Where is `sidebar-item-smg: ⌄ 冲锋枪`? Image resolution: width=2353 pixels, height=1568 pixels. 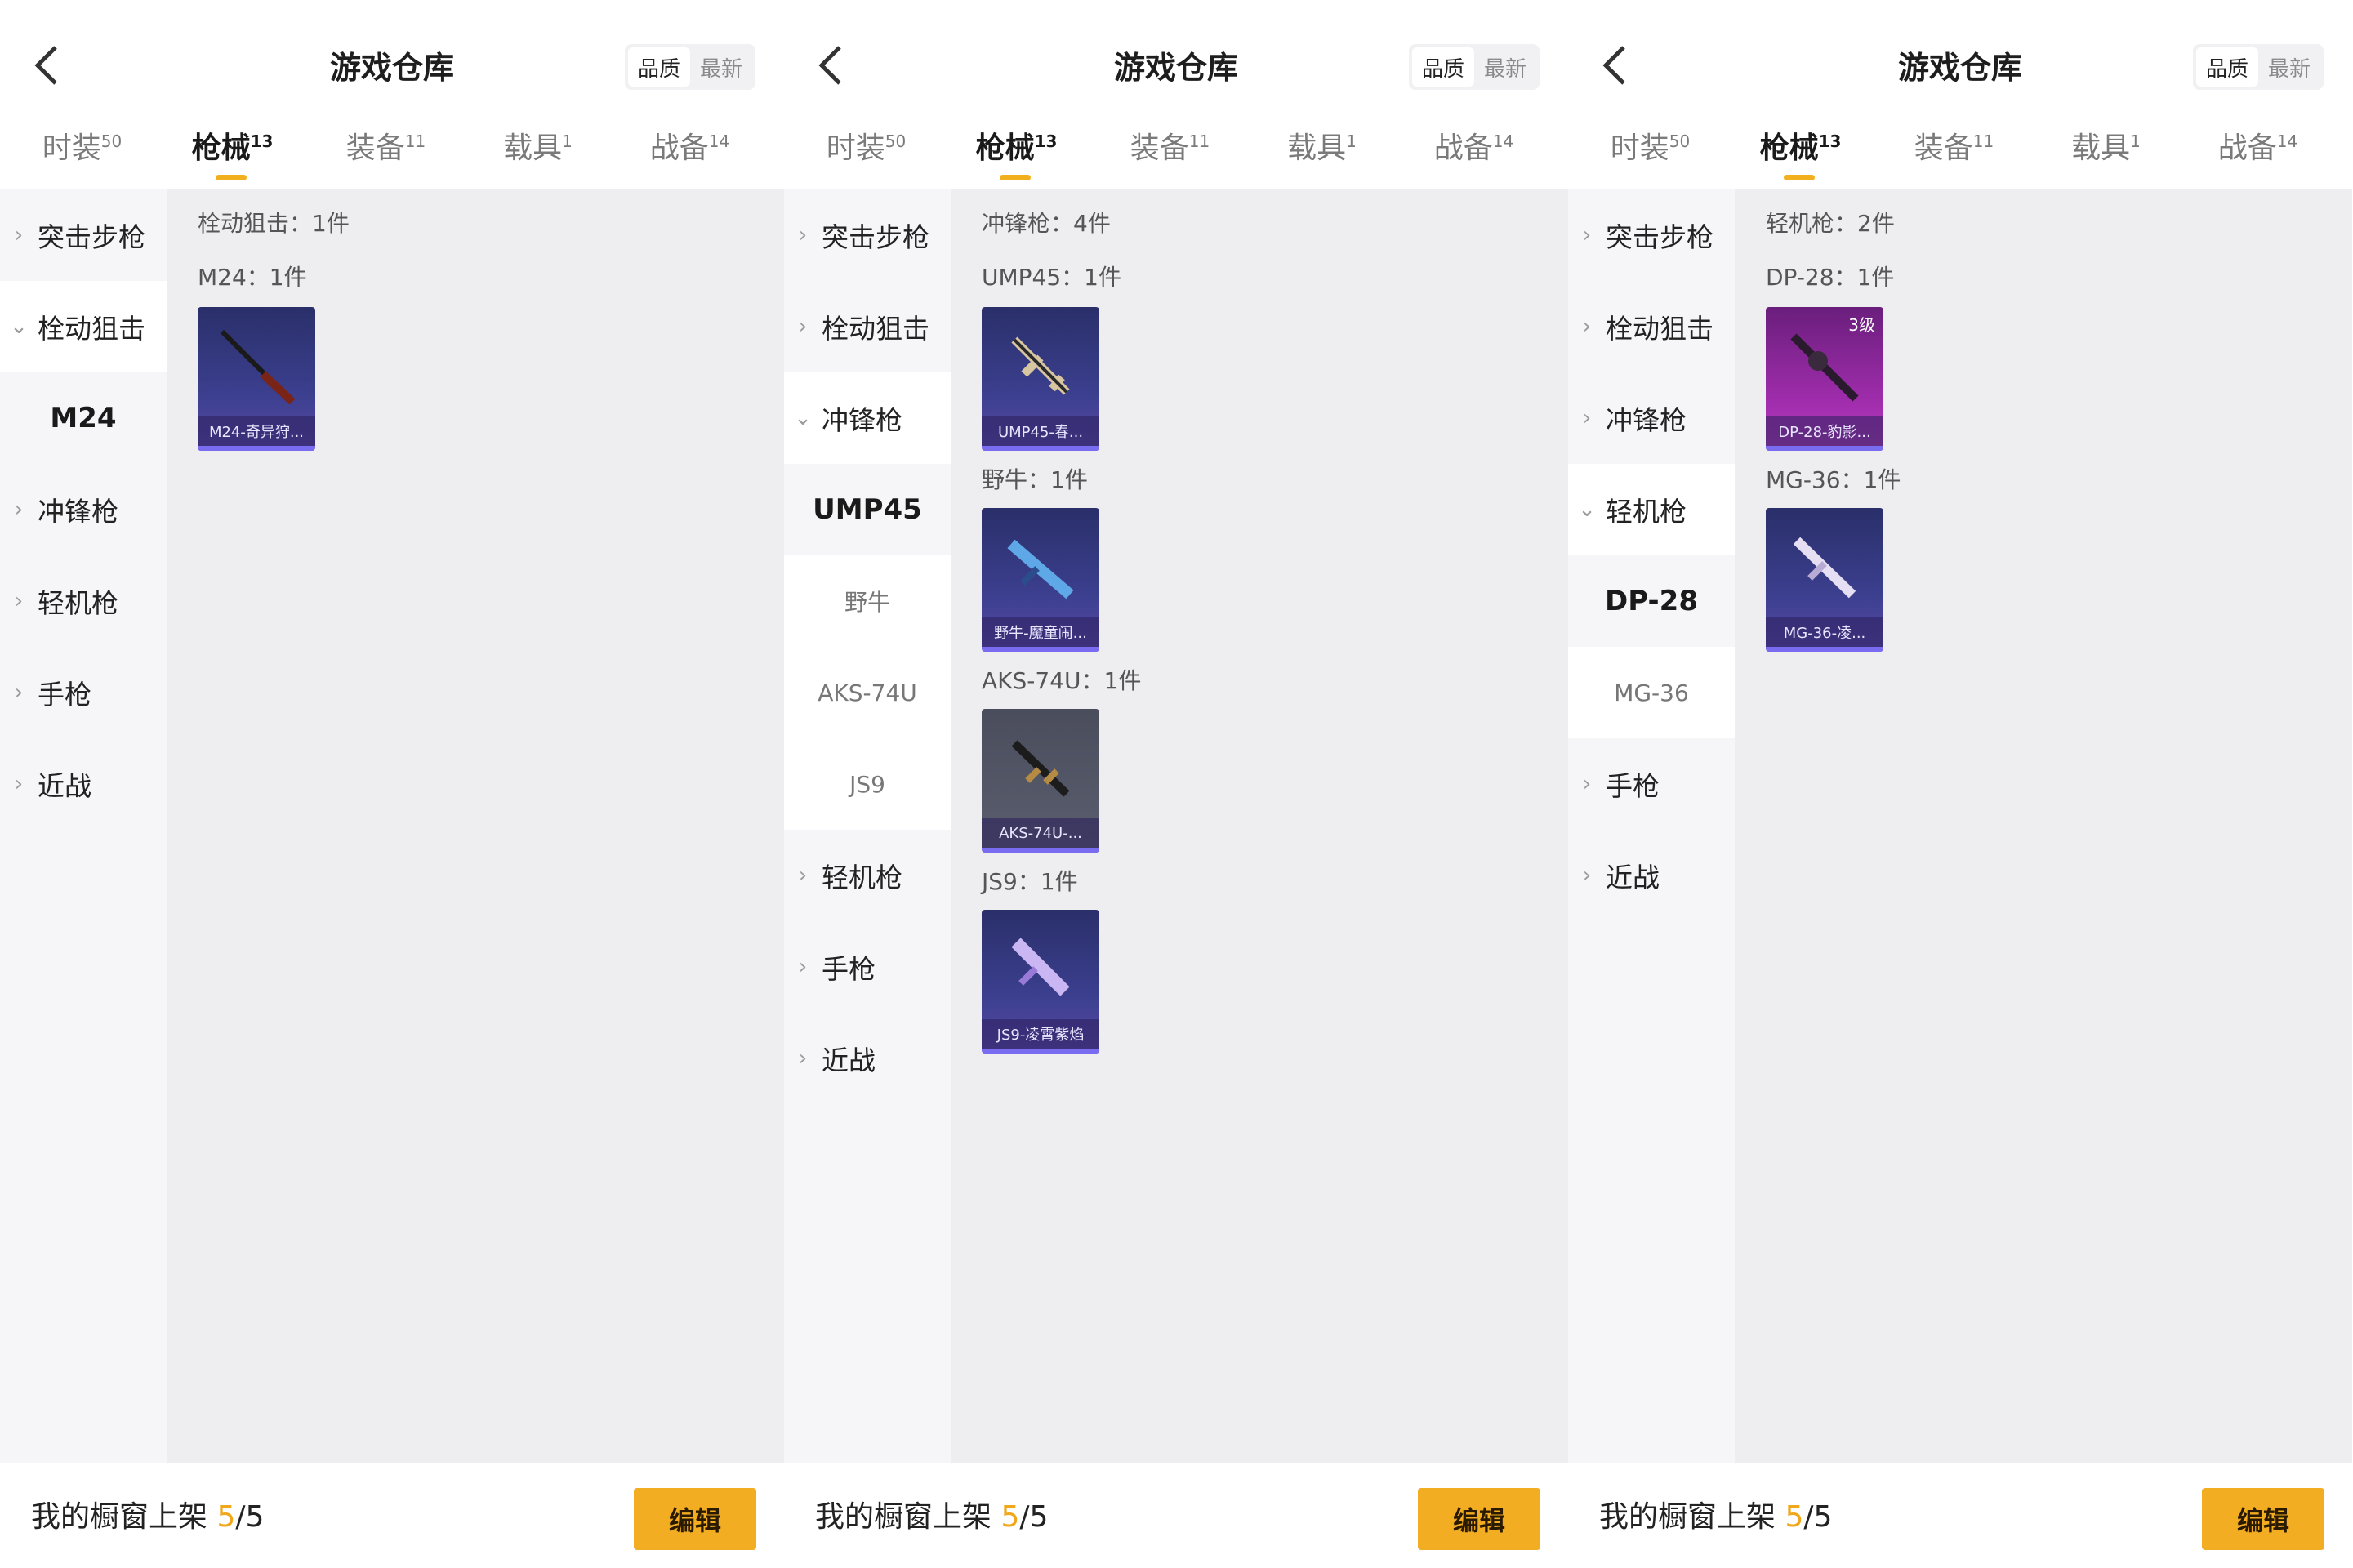
sidebar-item-smg: ⌄ 冲锋枪 is located at coordinates (867, 418).